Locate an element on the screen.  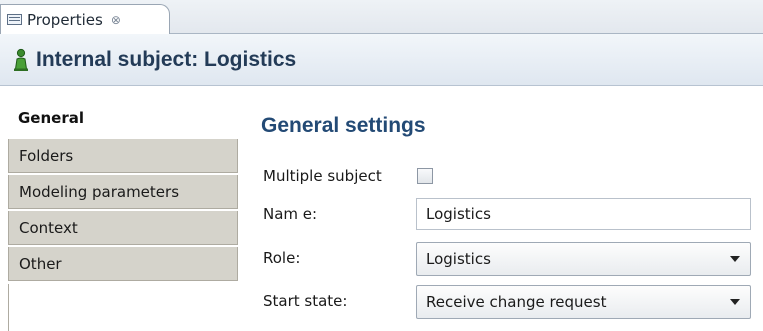
properties-view-icon is located at coordinates (14, 19).